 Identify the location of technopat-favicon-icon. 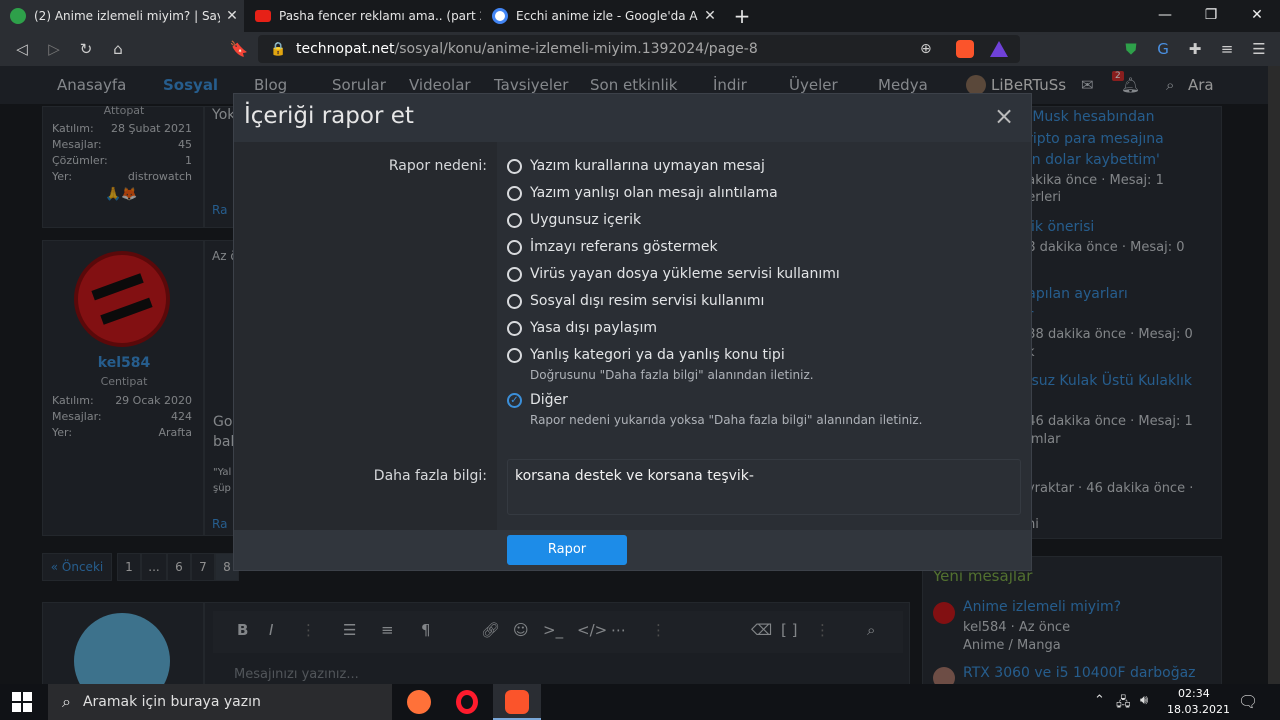
(18, 16).